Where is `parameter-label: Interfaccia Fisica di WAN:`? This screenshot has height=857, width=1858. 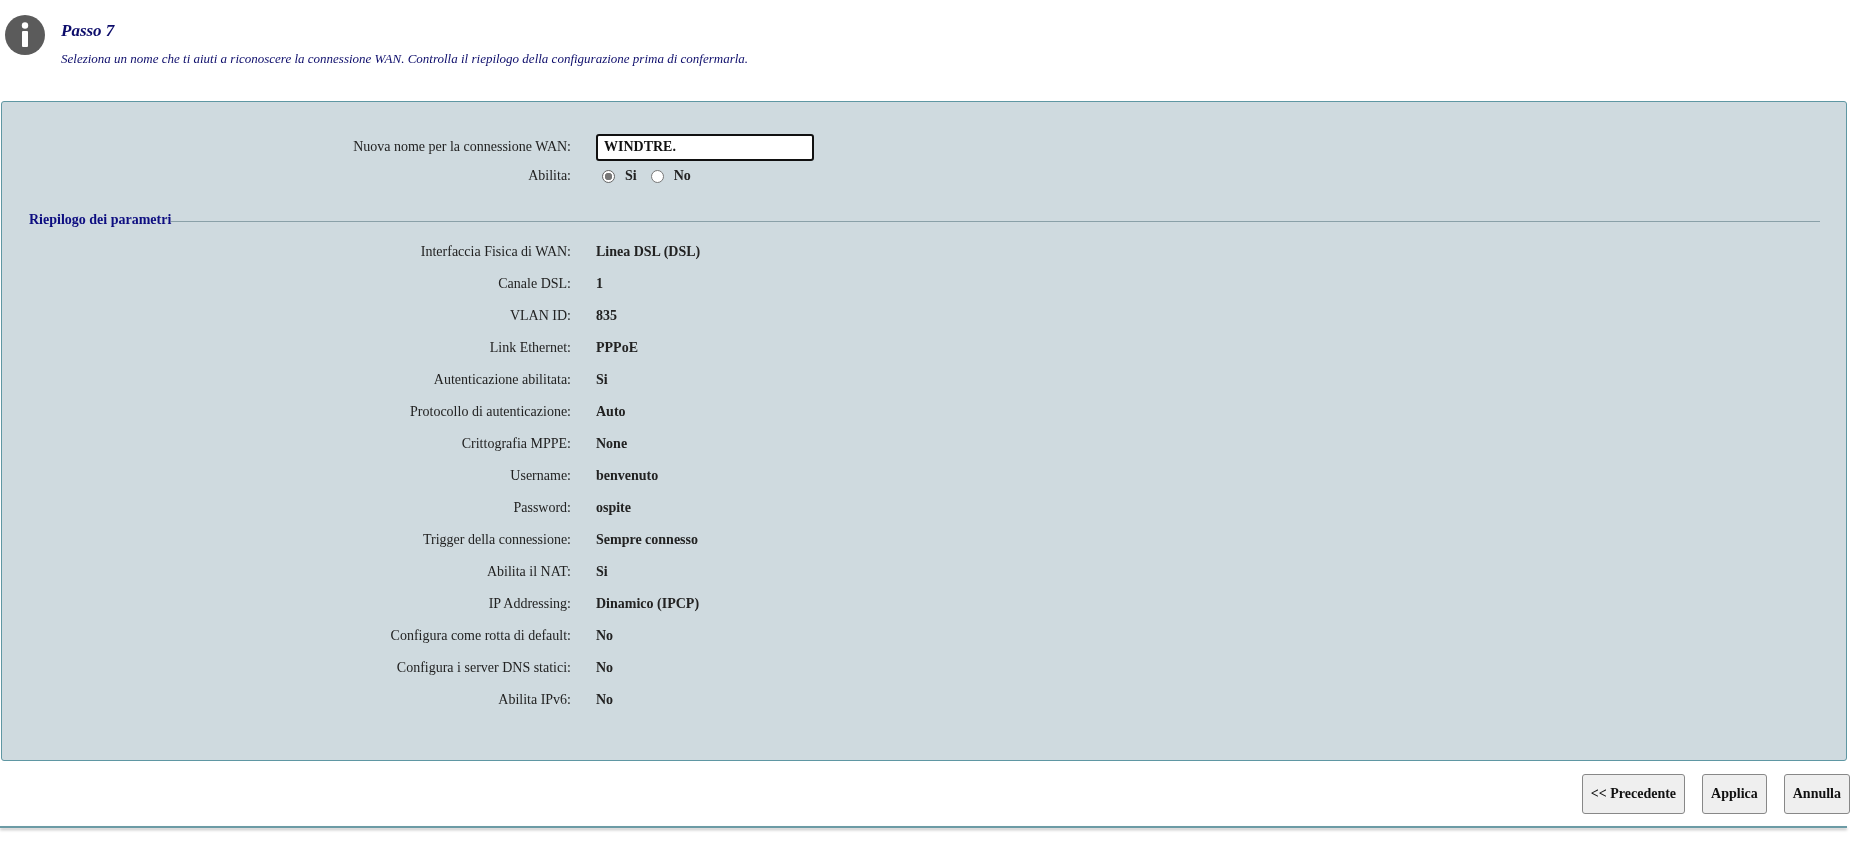 parameter-label: Interfaccia Fisica di WAN: is located at coordinates (495, 252).